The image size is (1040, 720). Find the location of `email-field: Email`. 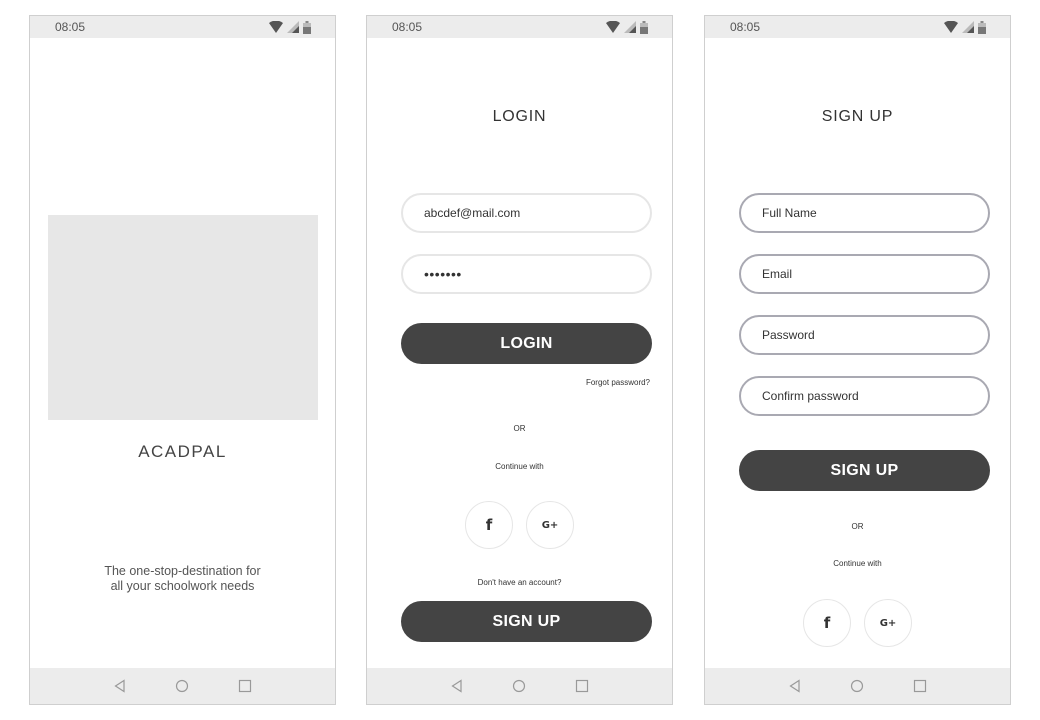

email-field: Email is located at coordinates (864, 274).